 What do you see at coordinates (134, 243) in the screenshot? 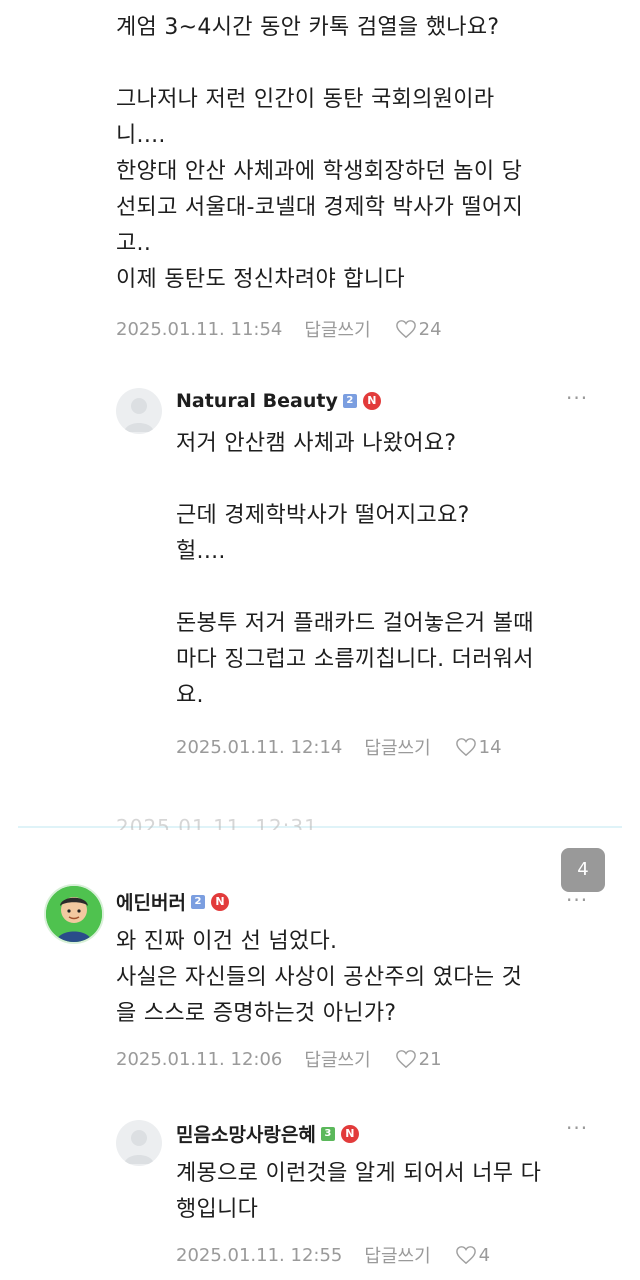
I see `comment-line: 고..` at bounding box center [134, 243].